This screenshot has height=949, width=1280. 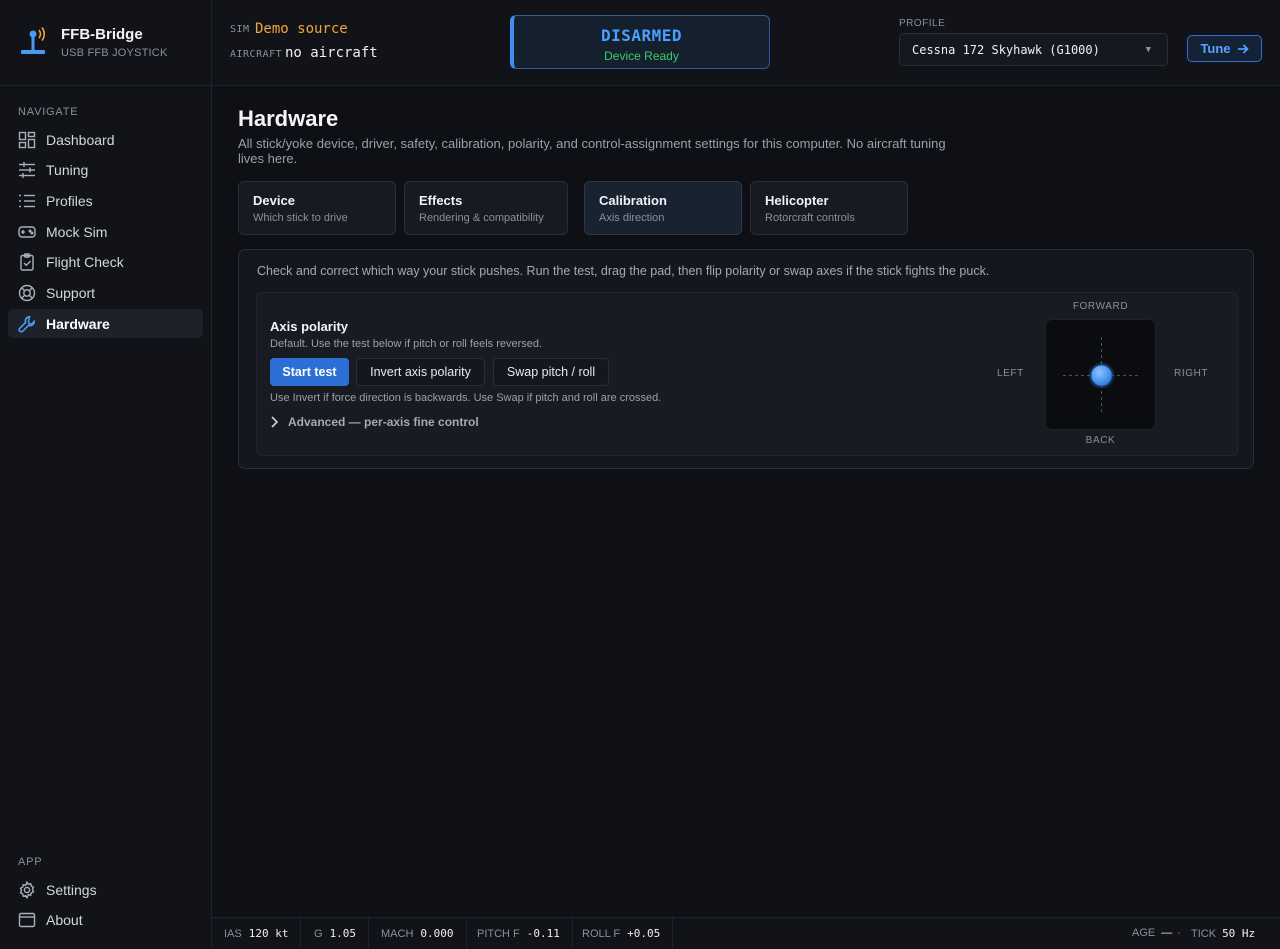 What do you see at coordinates (27, 889) in the screenshot?
I see `gear-icon` at bounding box center [27, 889].